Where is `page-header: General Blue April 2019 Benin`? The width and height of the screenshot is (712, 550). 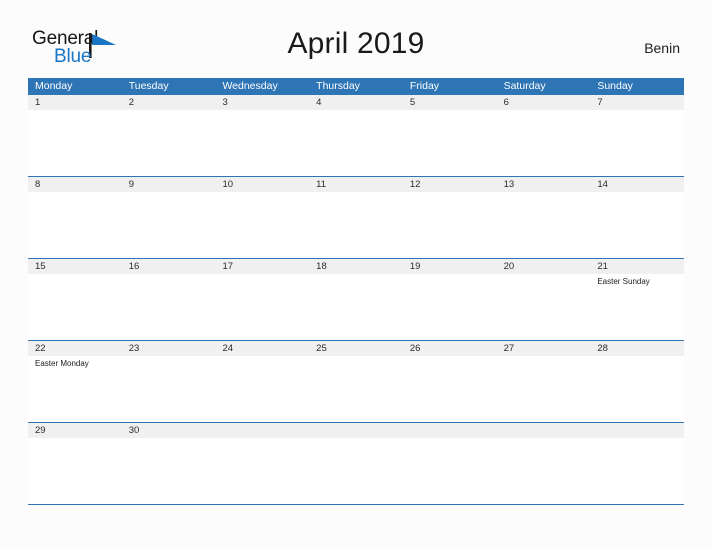 page-header: General Blue April 2019 Benin is located at coordinates (356, 39).